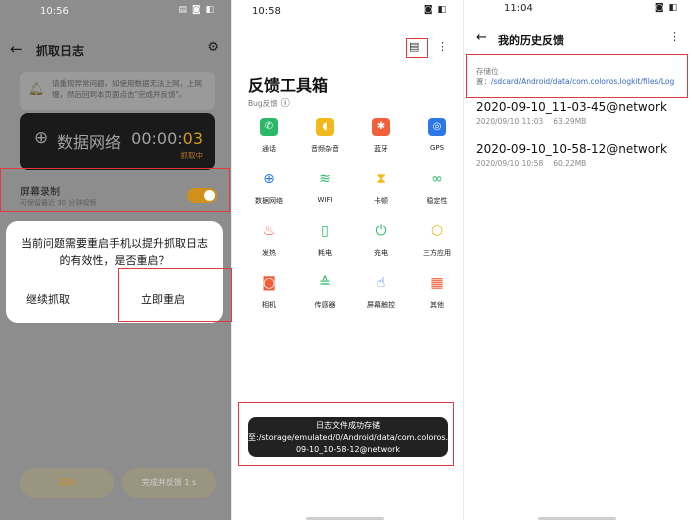 The image size is (692, 520). Describe the element at coordinates (269, 142) in the screenshot. I see `category-tile: ✆ 通话` at that location.